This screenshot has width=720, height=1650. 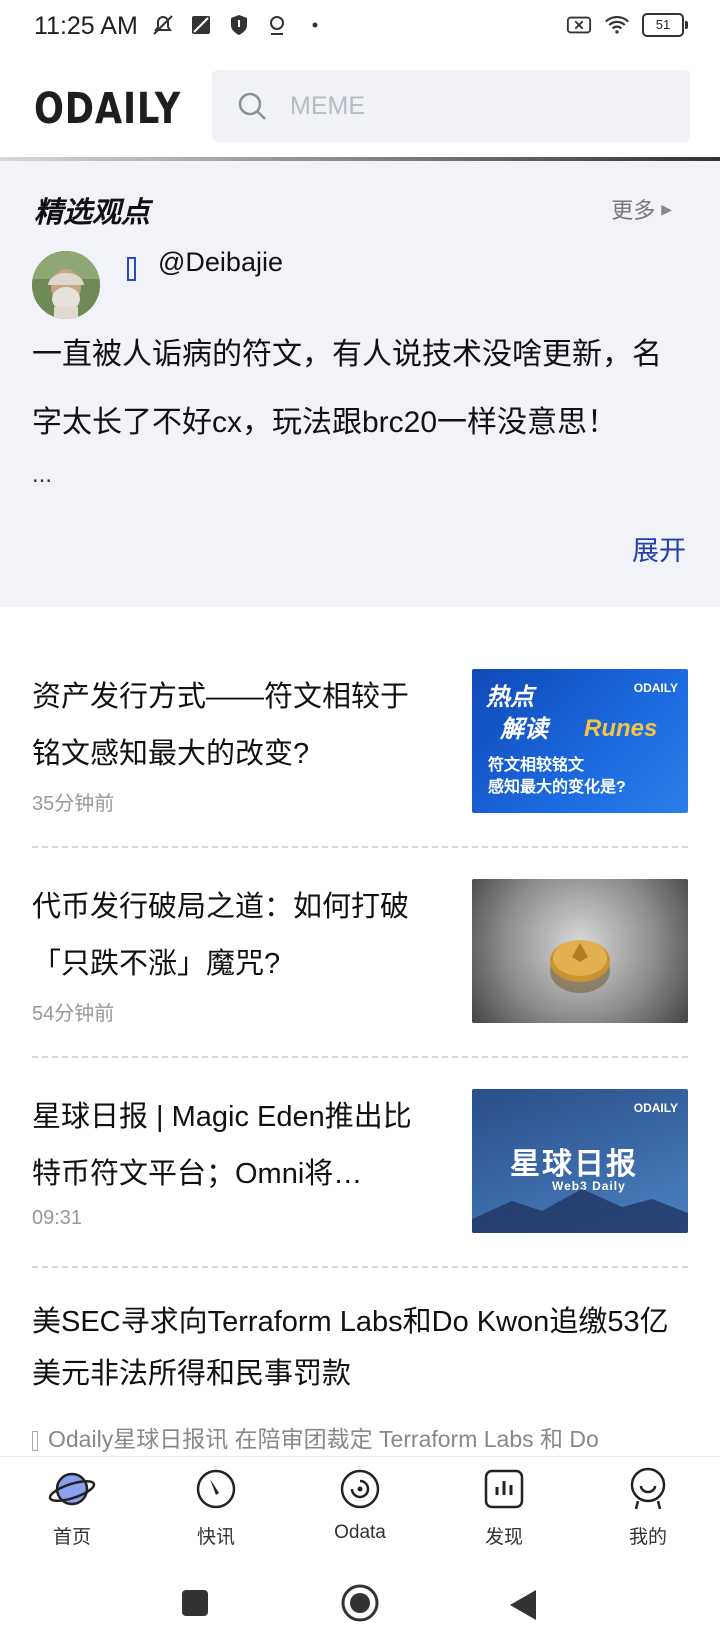 I want to click on status-icons-right: 51, so click(x=627, y=25).